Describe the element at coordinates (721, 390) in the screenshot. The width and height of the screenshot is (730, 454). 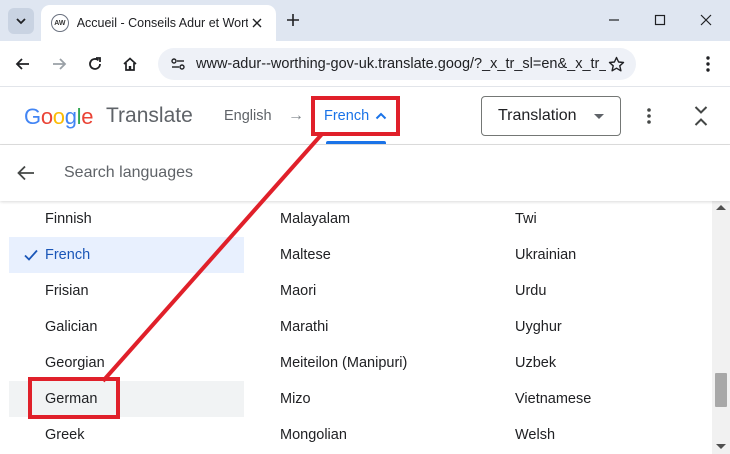
I see `scrollbar-thumb` at that location.